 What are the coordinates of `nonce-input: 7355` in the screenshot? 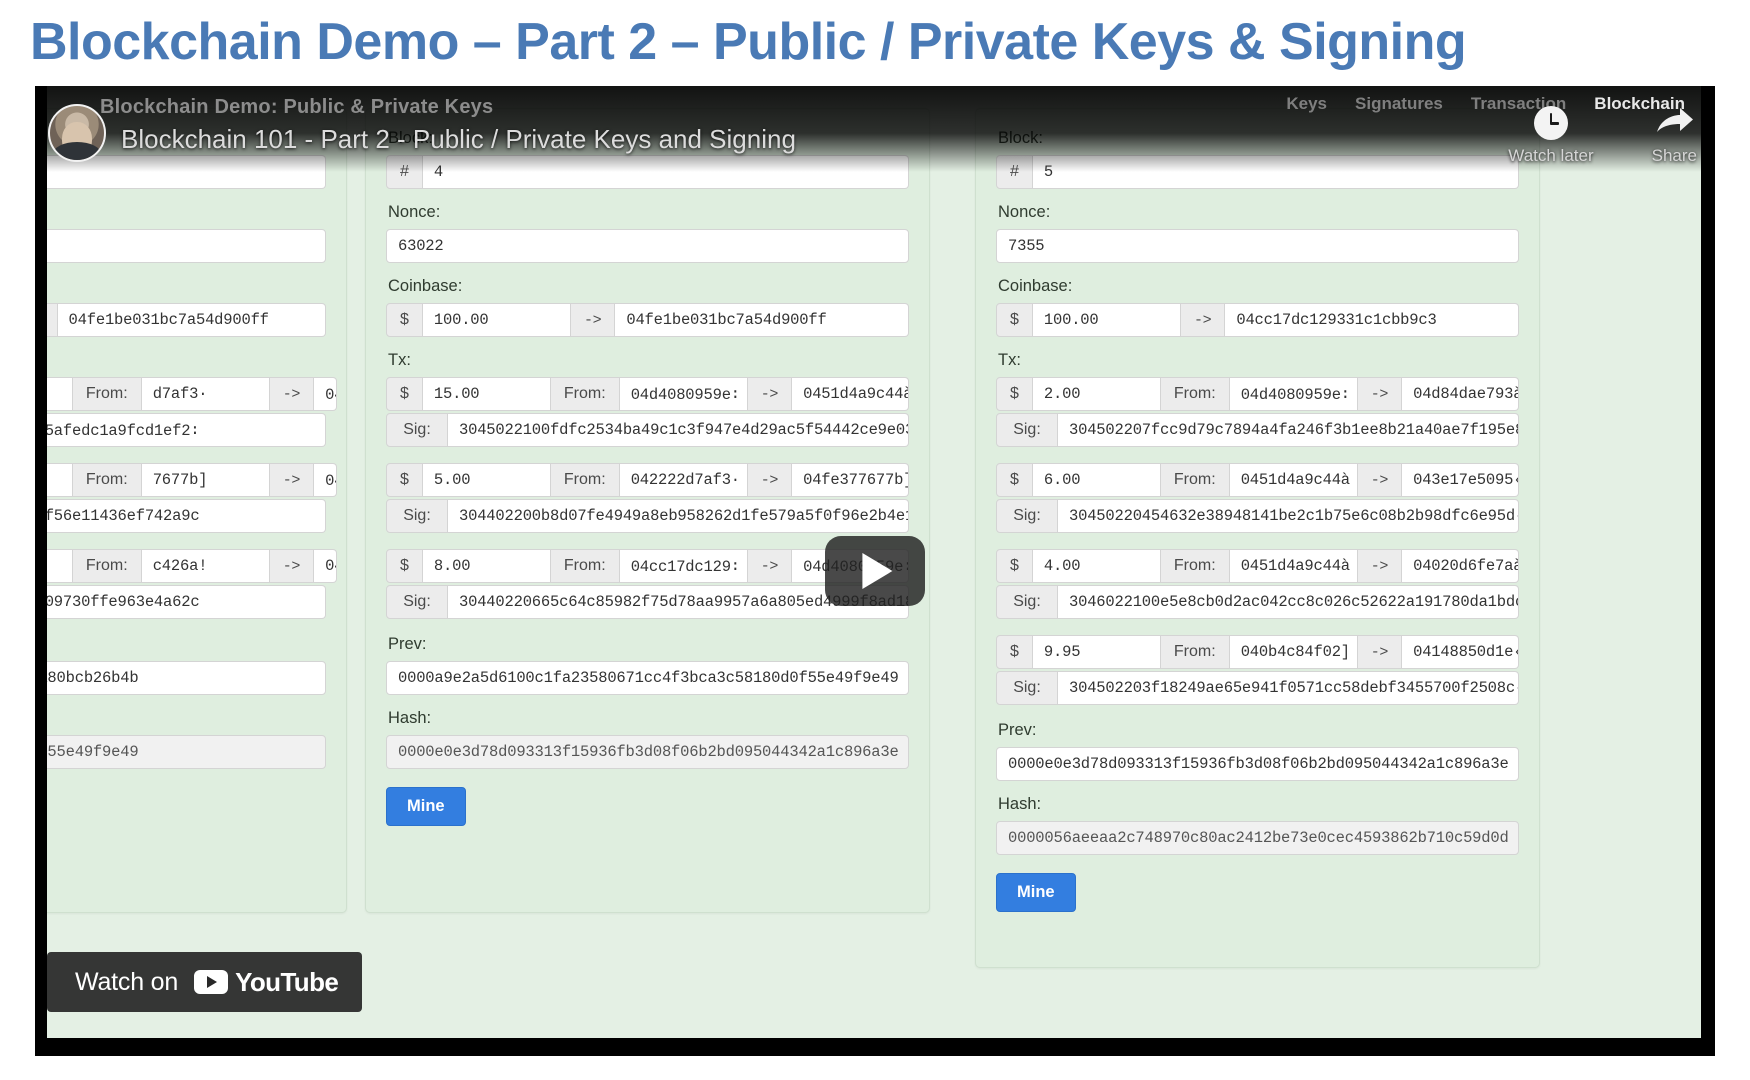 It's located at (1257, 246).